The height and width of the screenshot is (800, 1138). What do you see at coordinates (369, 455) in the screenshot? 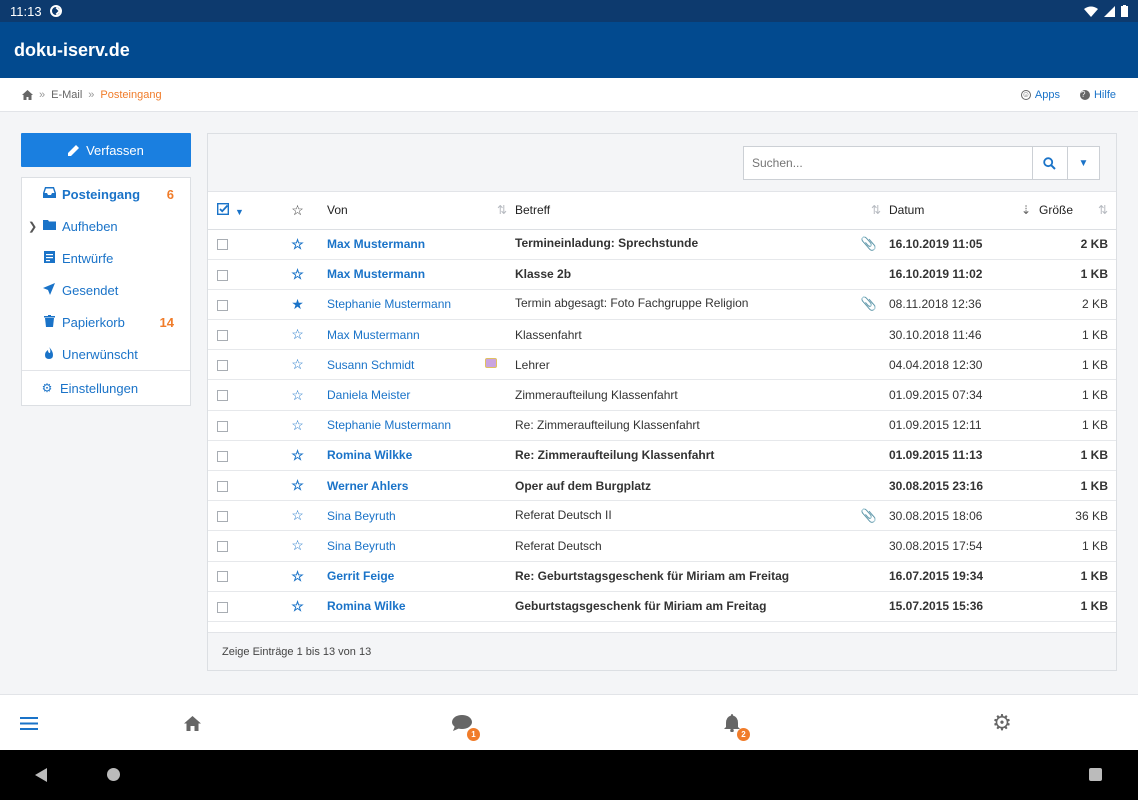
I see `sender-name: Romina Wilkke` at bounding box center [369, 455].